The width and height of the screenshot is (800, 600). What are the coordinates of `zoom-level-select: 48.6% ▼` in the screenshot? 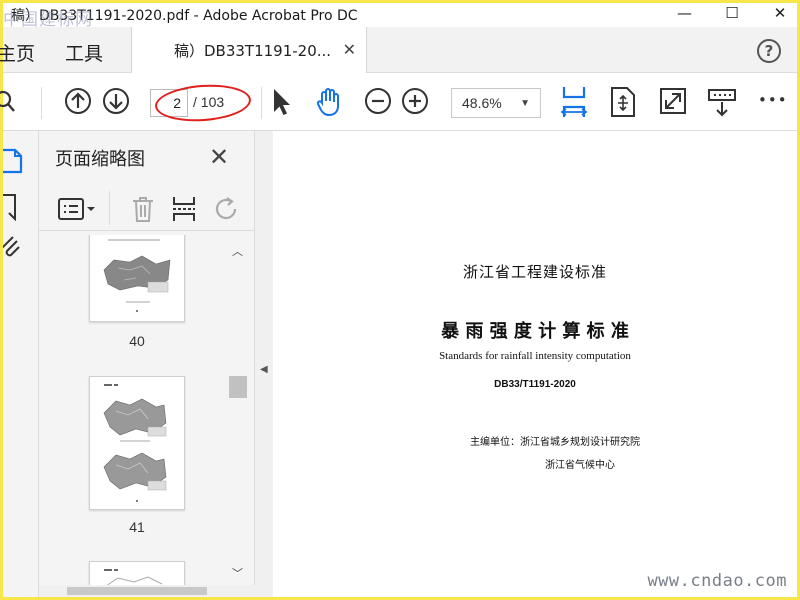 It's located at (496, 103).